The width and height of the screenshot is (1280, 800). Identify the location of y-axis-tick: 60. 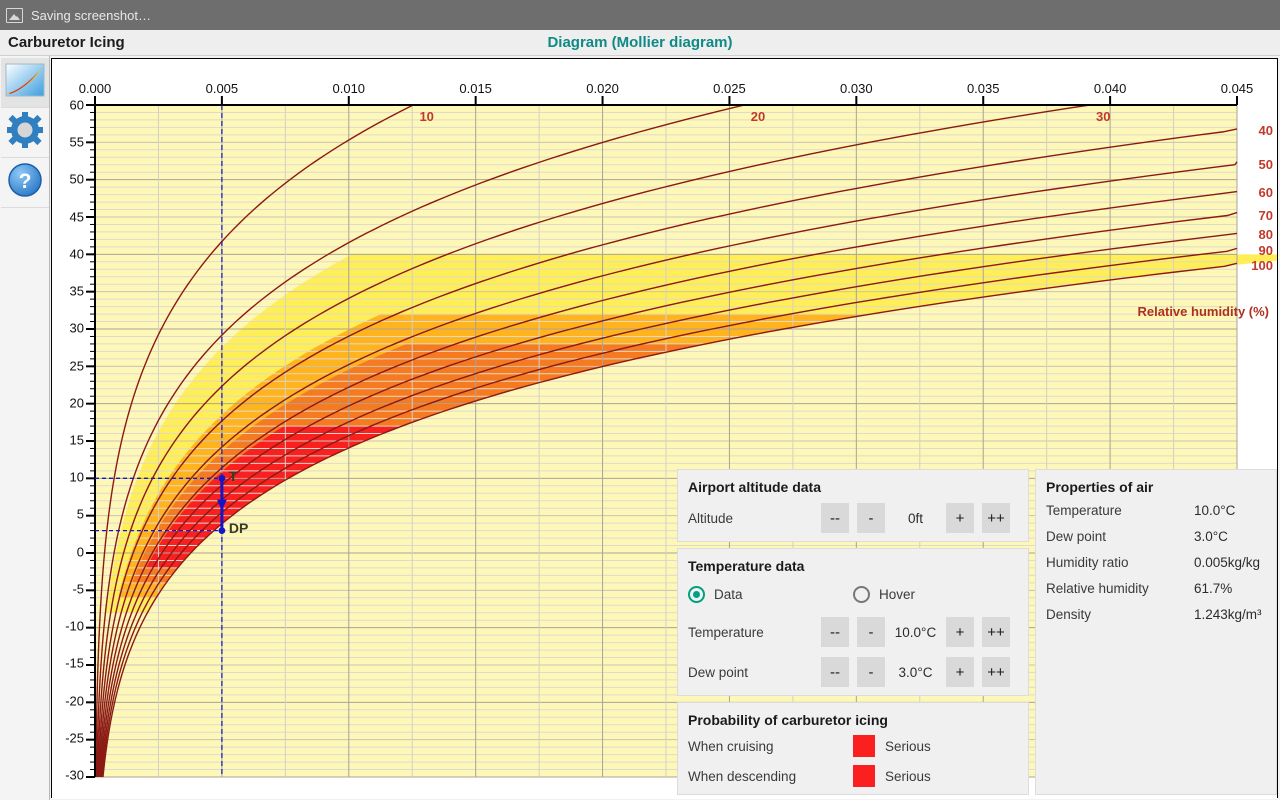
(76, 105).